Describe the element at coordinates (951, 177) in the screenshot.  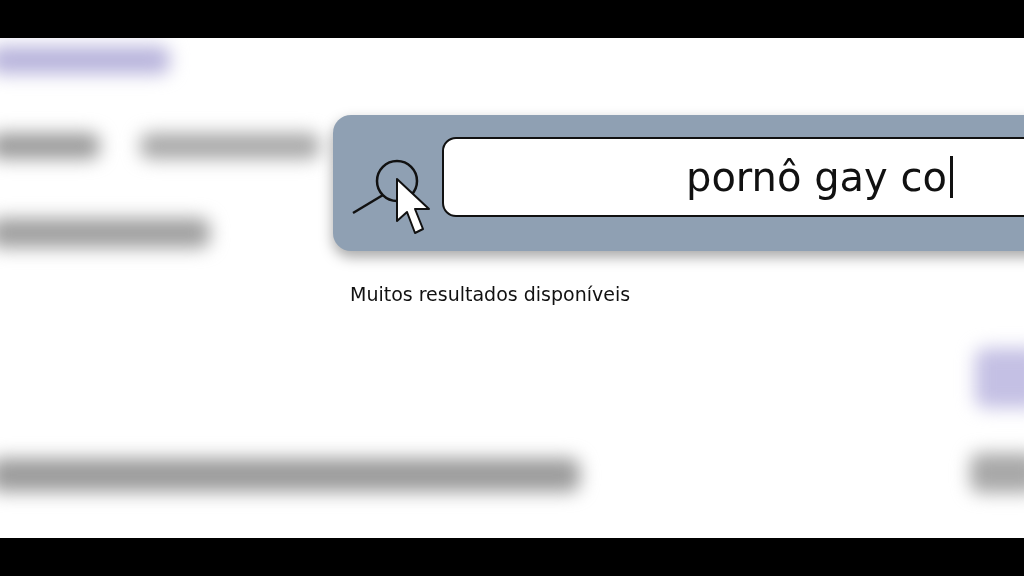
I see `text-cursor` at that location.